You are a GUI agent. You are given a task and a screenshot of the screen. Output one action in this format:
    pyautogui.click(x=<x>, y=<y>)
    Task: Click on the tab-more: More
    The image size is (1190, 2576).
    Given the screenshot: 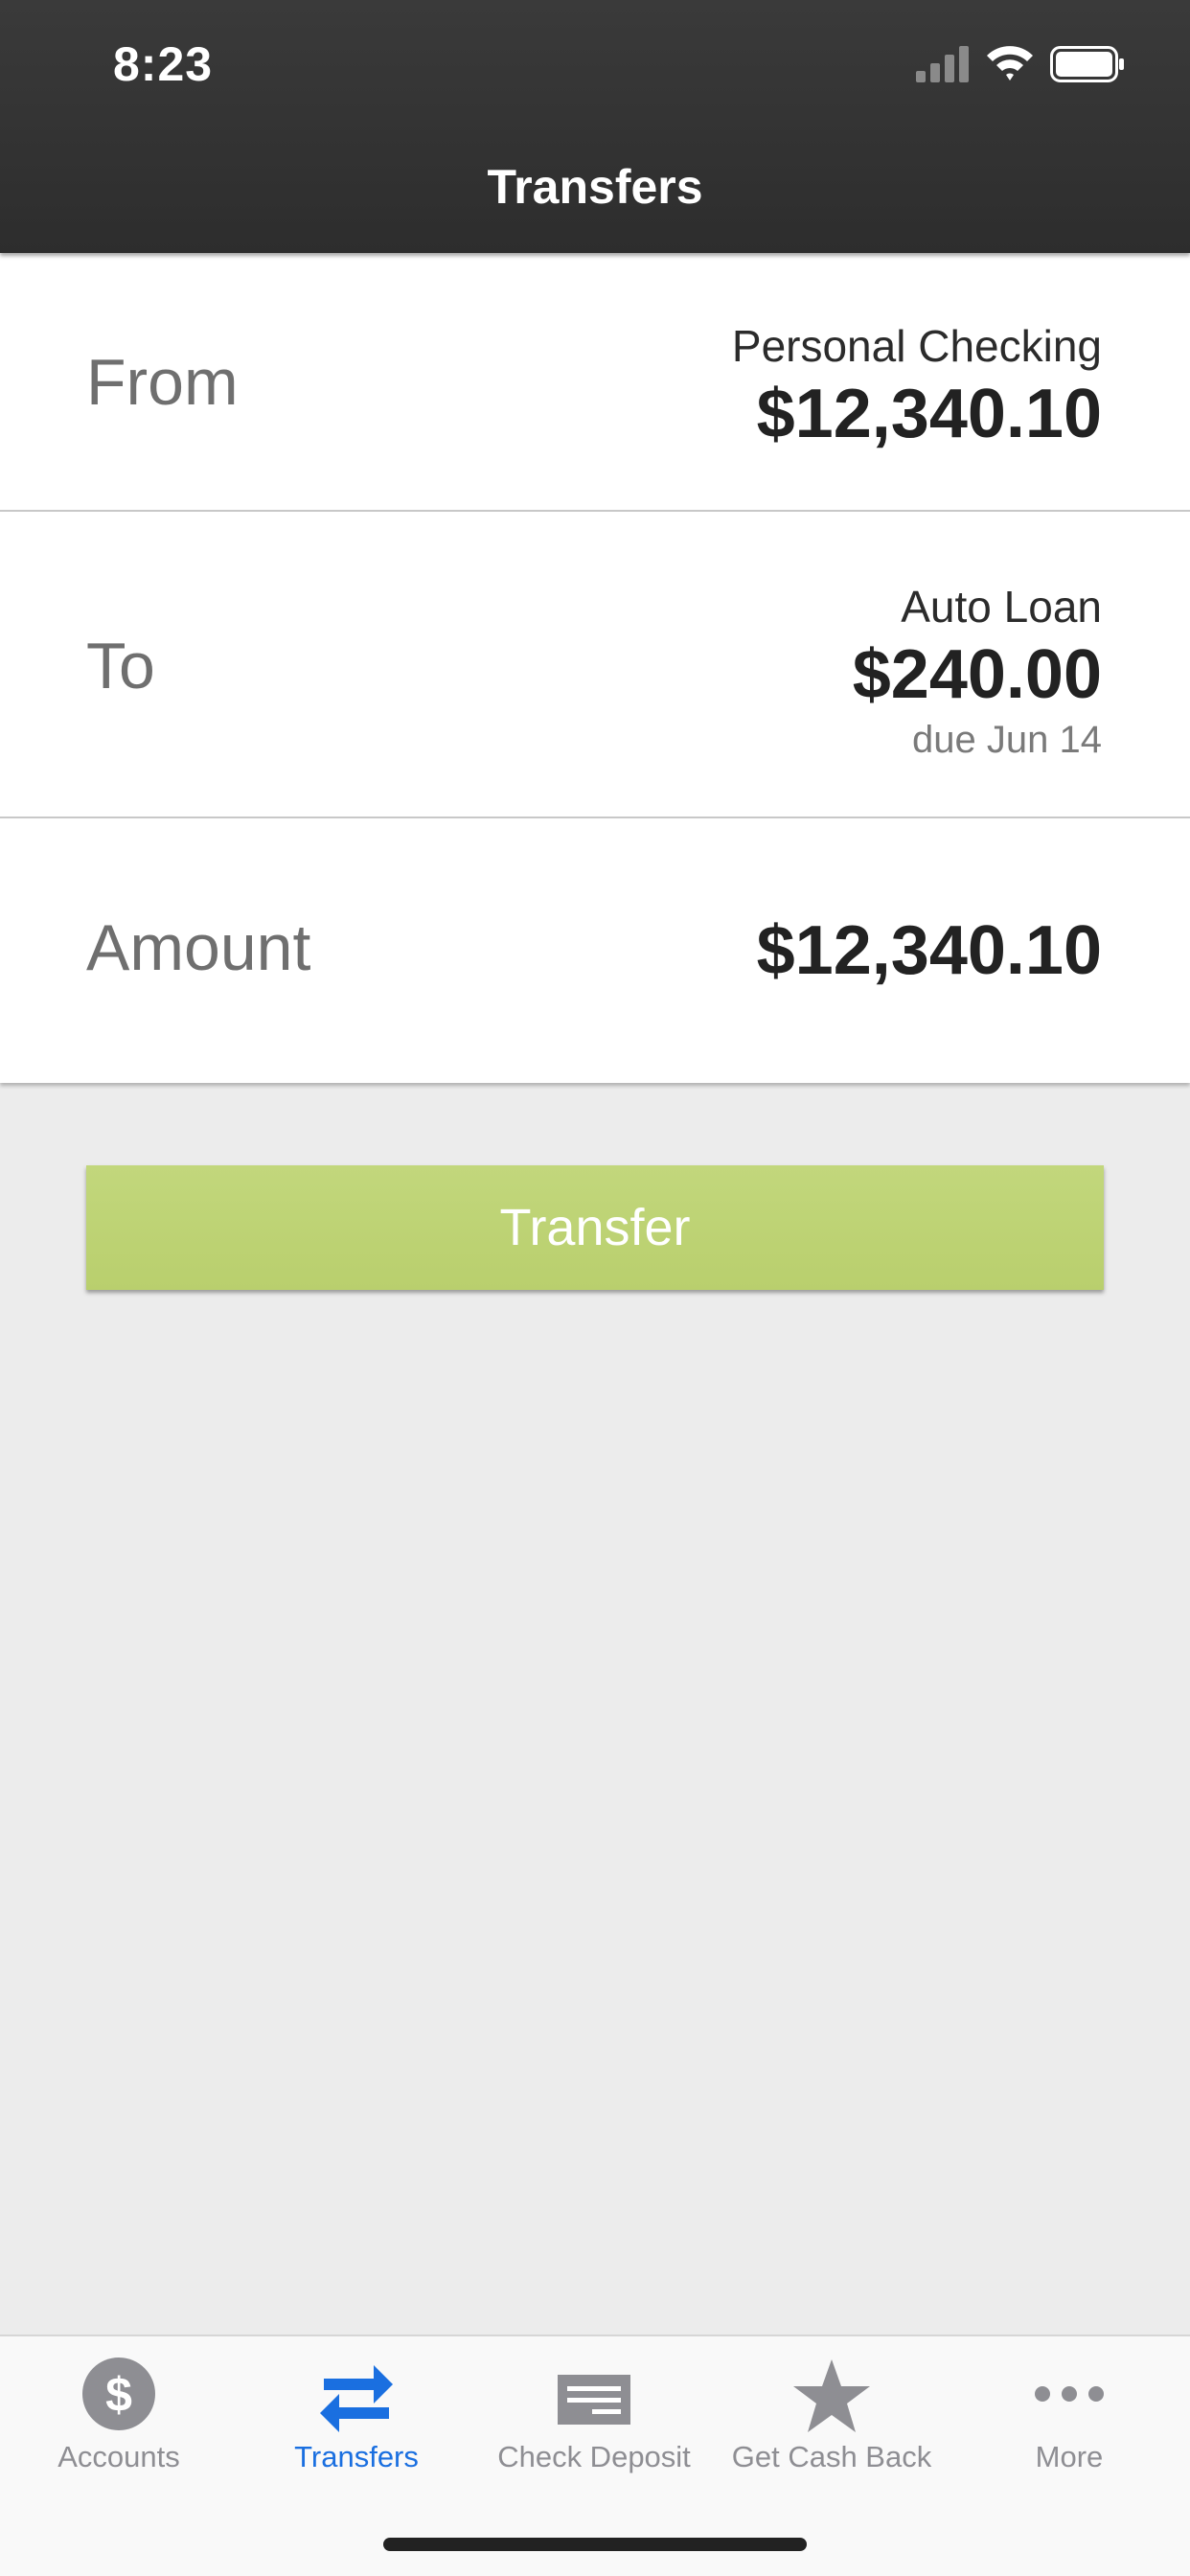 What is the action you would take?
    pyautogui.click(x=1069, y=2422)
    